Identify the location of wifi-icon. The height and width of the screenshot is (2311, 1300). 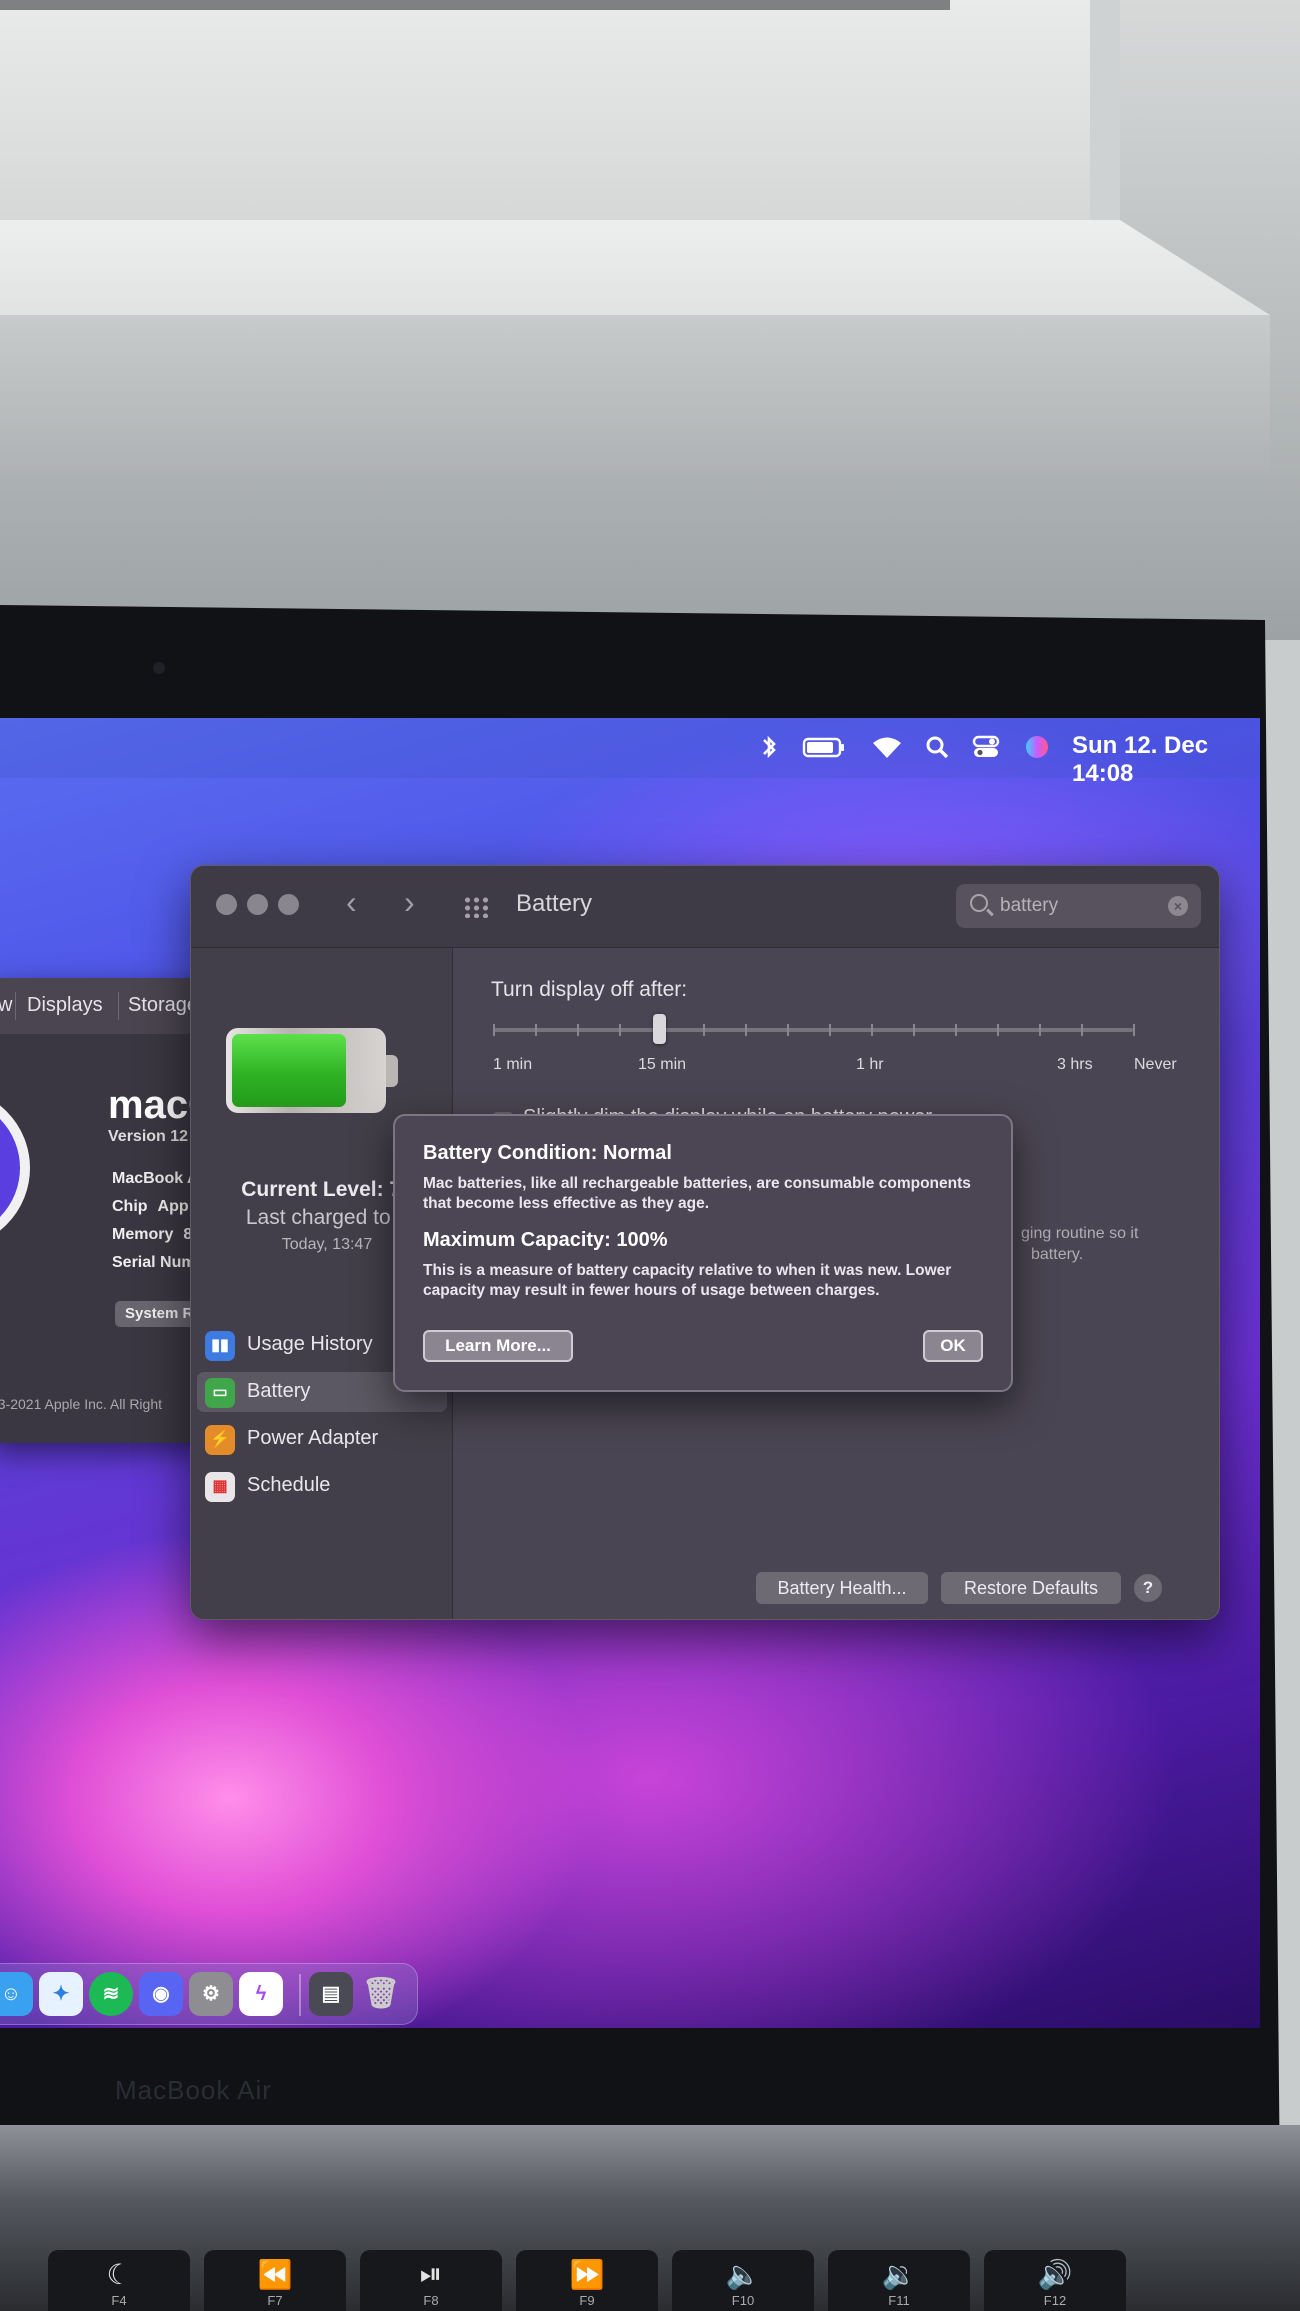
(887, 747).